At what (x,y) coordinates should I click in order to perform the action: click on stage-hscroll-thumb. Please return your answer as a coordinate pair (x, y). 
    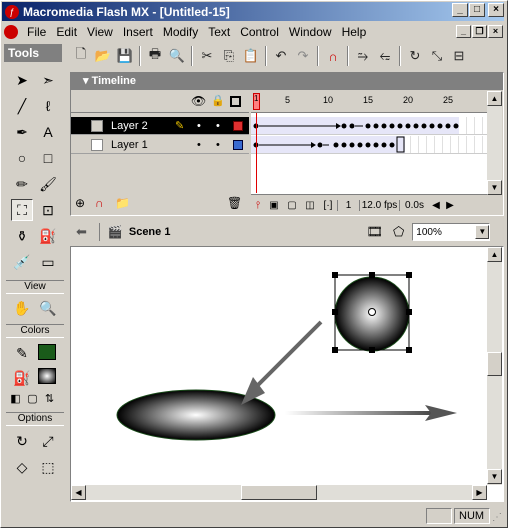
    Looking at the image, I should click on (279, 492).